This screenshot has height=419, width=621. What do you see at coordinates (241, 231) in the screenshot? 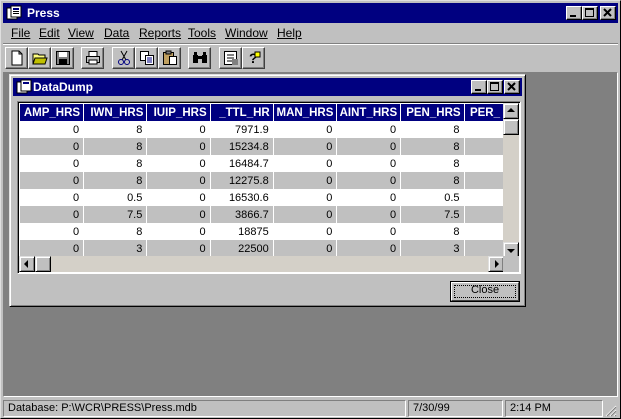
I see `table-cell: 18875` at bounding box center [241, 231].